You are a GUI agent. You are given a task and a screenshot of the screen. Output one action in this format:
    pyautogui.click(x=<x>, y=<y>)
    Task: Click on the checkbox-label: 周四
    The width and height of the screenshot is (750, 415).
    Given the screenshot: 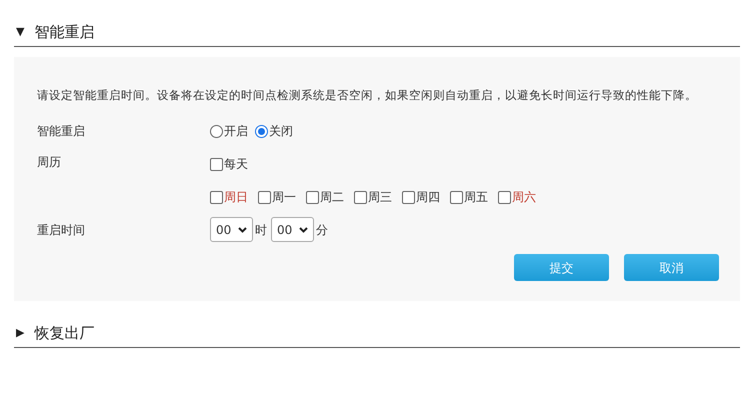 What is the action you would take?
    pyautogui.click(x=428, y=197)
    